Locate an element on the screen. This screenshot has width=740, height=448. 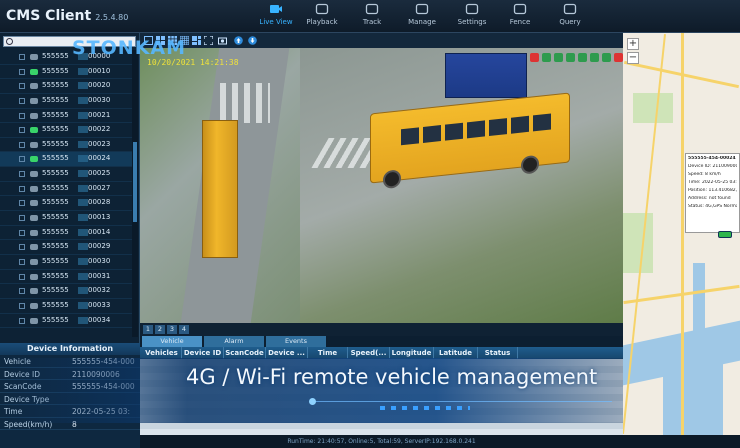
tree-row: 555555 00032 is located at coordinates (66, 291).